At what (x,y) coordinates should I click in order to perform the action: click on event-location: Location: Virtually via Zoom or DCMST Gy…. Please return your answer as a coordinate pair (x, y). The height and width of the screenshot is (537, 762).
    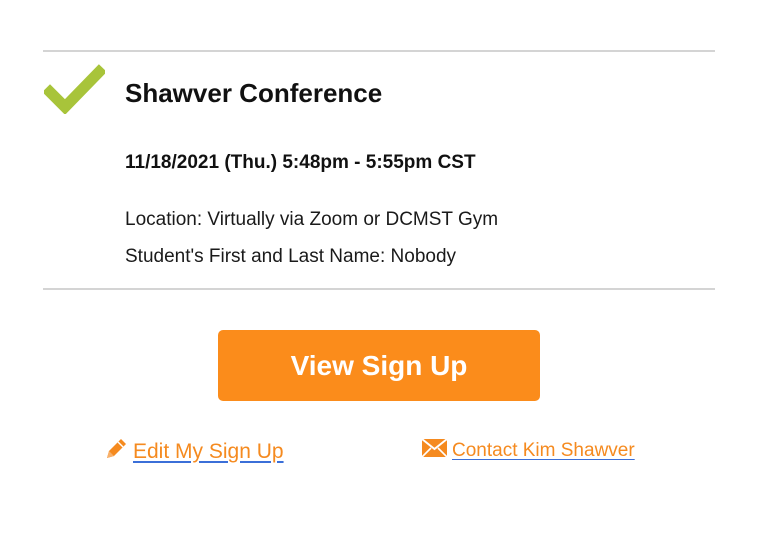
    Looking at the image, I should click on (312, 219).